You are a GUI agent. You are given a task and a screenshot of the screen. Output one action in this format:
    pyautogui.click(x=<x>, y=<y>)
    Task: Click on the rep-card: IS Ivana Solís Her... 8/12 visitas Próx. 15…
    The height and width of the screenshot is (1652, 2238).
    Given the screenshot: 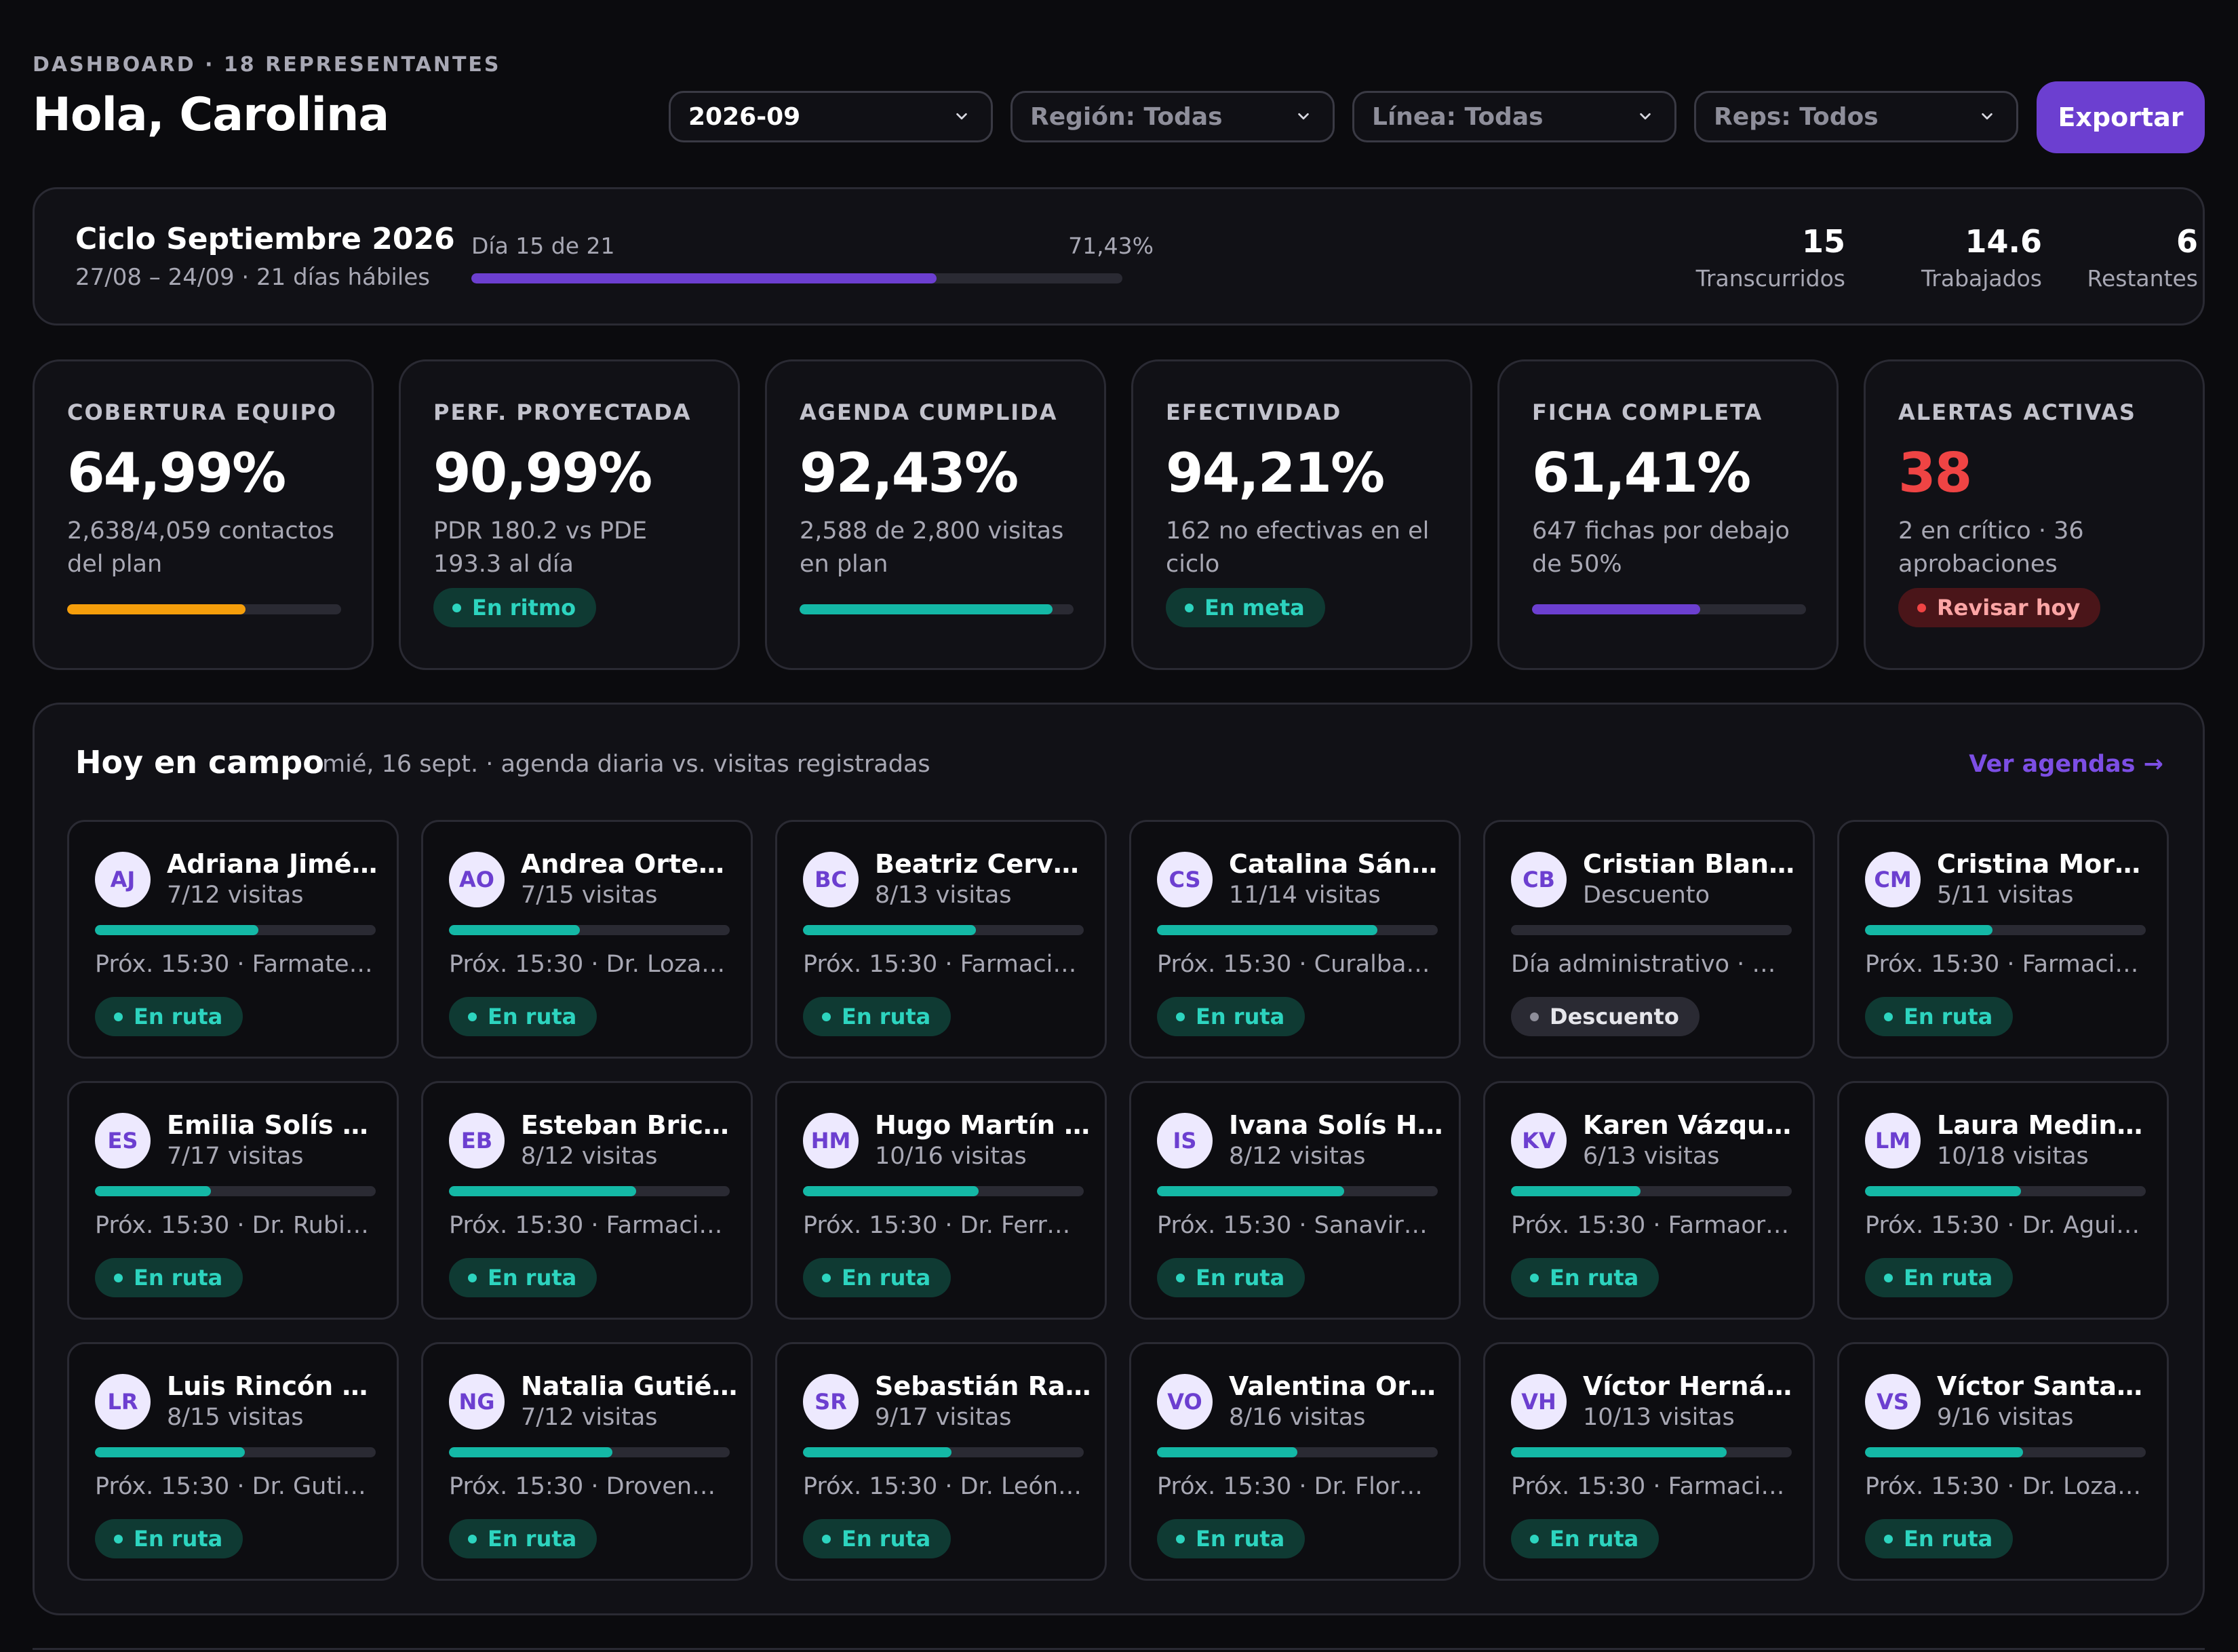 What is the action you would take?
    pyautogui.click(x=1295, y=1200)
    